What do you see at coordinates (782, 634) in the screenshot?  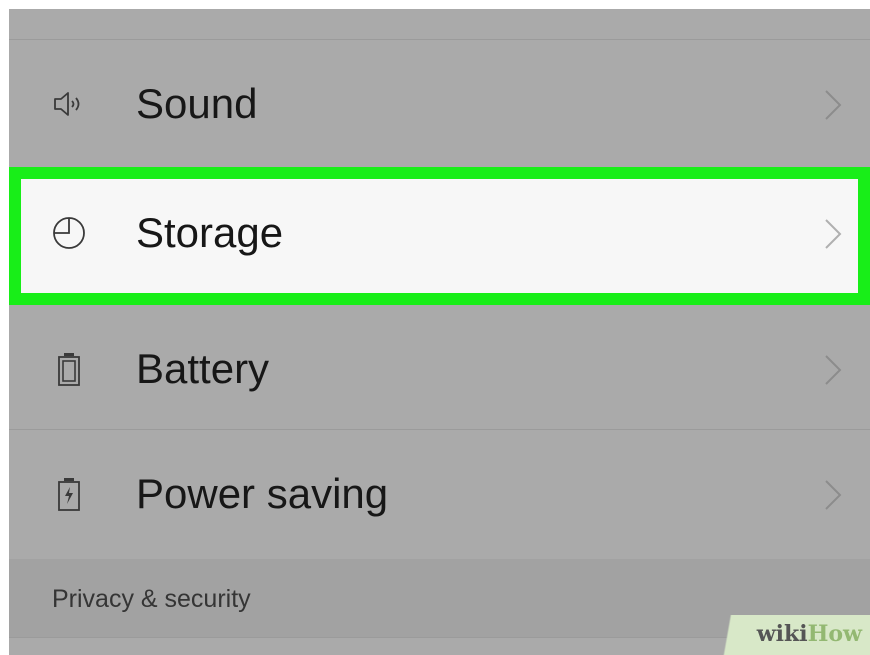 I see `watermark-wiki-text: wiki` at bounding box center [782, 634].